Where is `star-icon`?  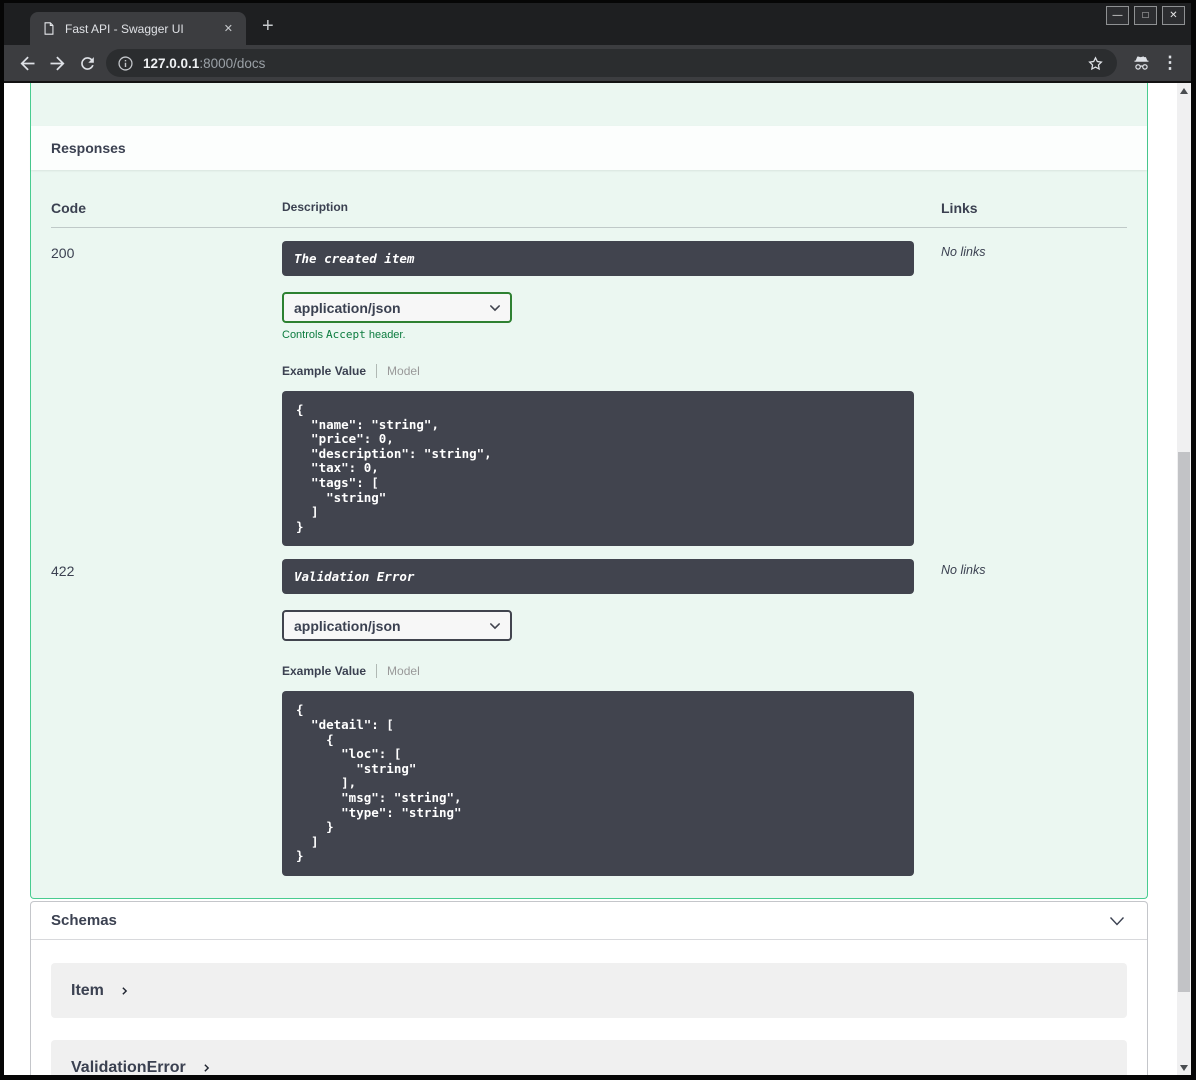 star-icon is located at coordinates (1095, 63).